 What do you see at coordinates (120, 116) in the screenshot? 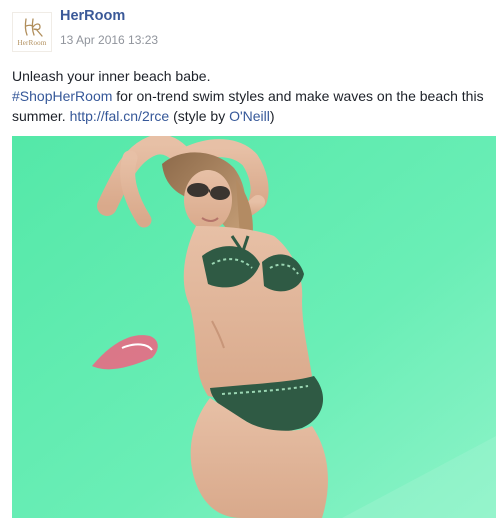
I see `url-link: http://fal.cn/2rce` at bounding box center [120, 116].